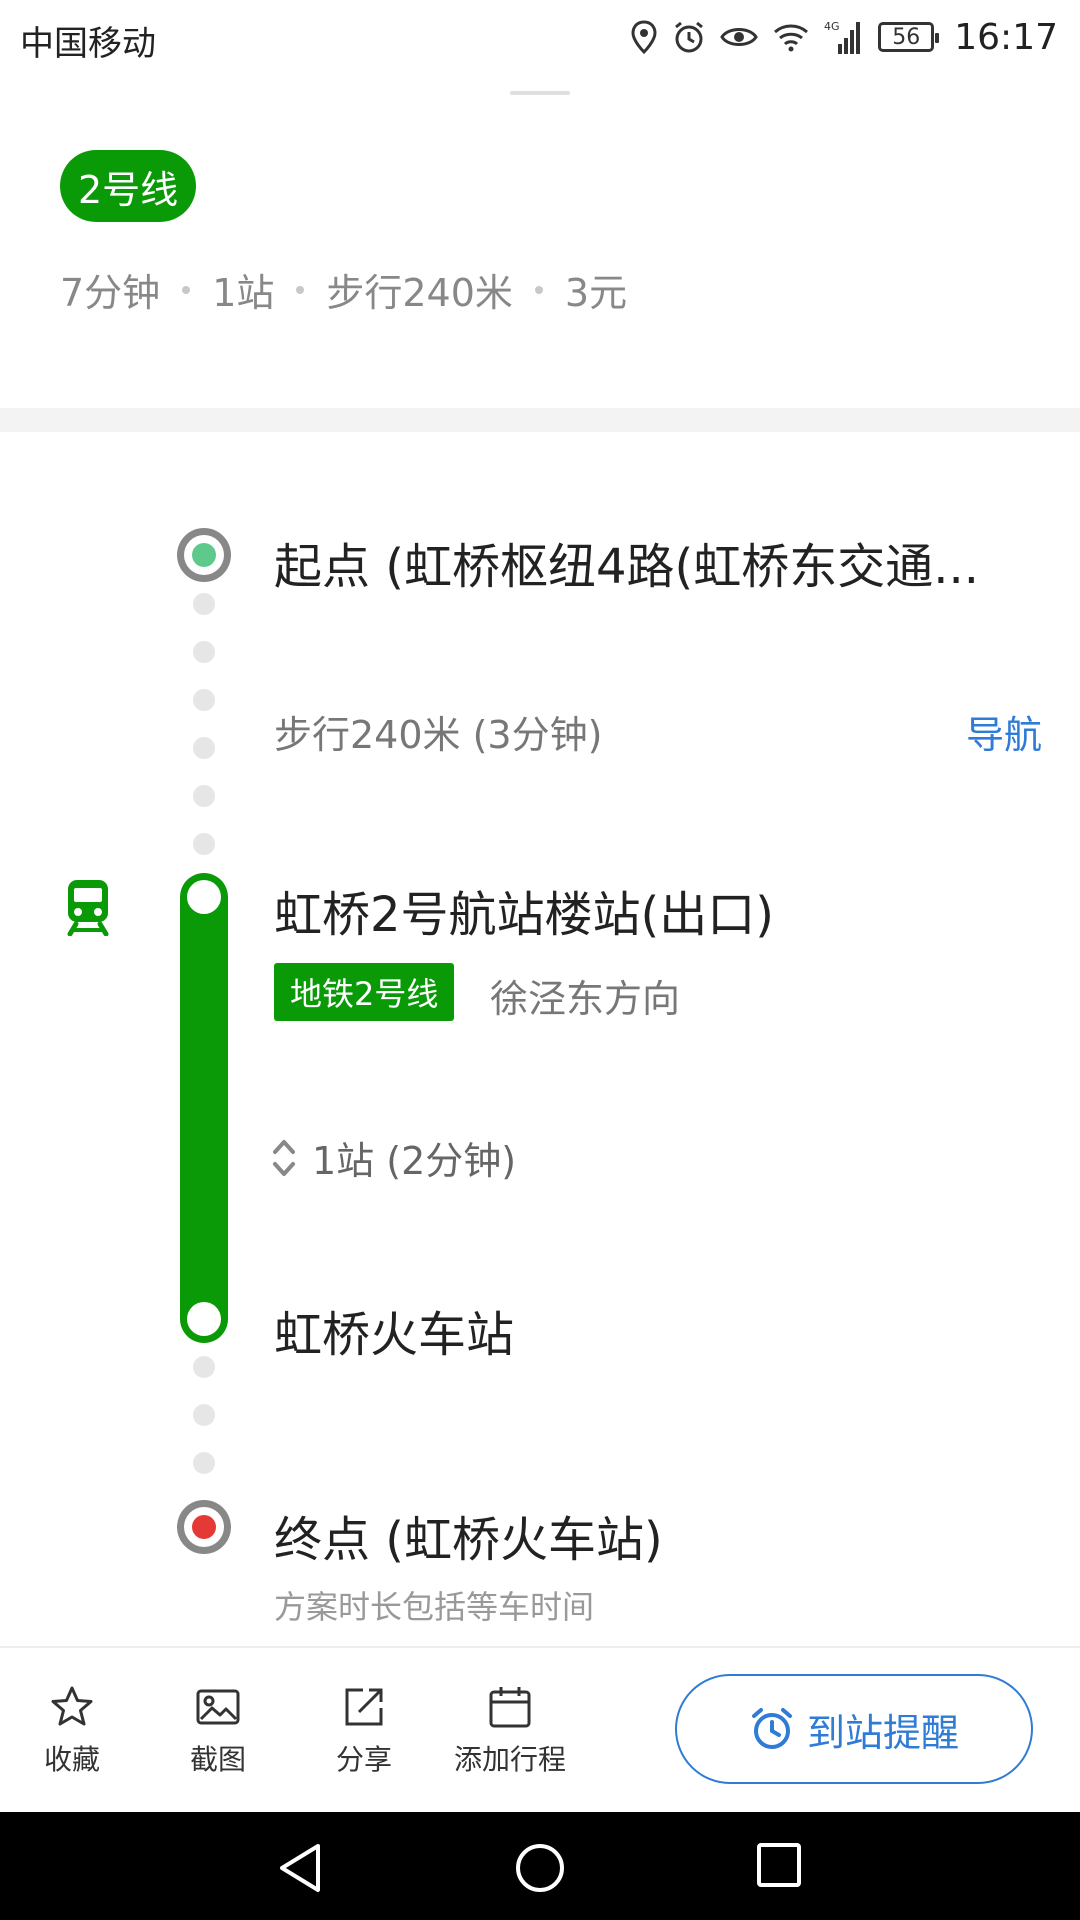  I want to click on status-icons: 4G 56 16:17, so click(844, 37).